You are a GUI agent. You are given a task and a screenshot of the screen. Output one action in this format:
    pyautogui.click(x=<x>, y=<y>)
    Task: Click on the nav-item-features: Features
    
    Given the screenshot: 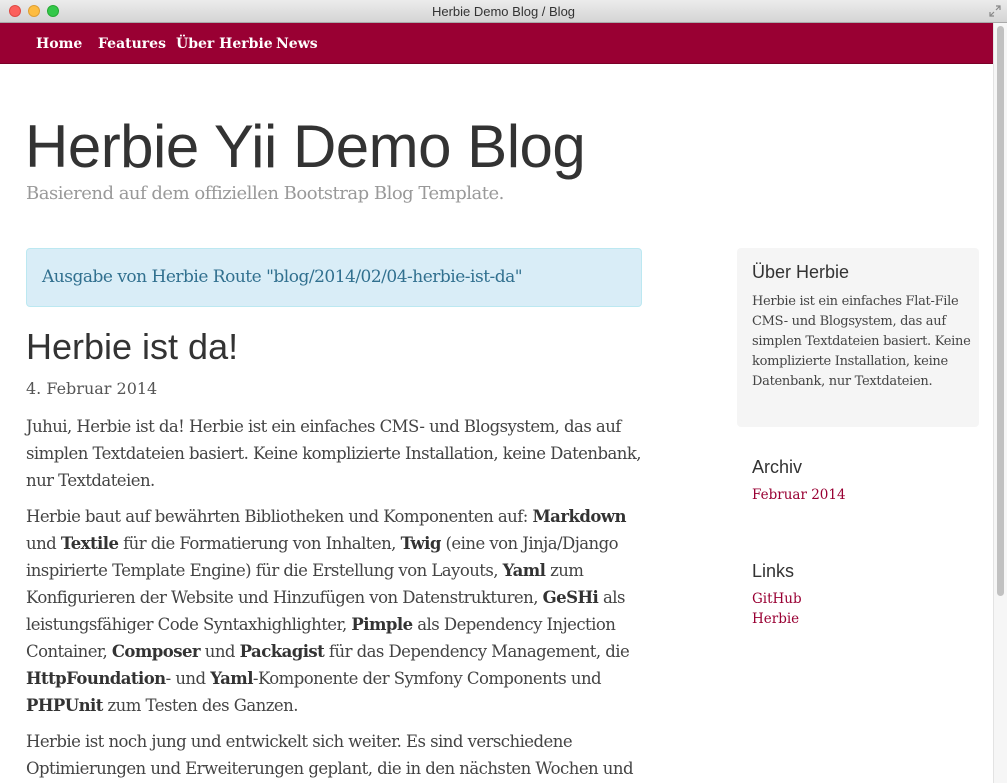 What is the action you would take?
    pyautogui.click(x=132, y=44)
    